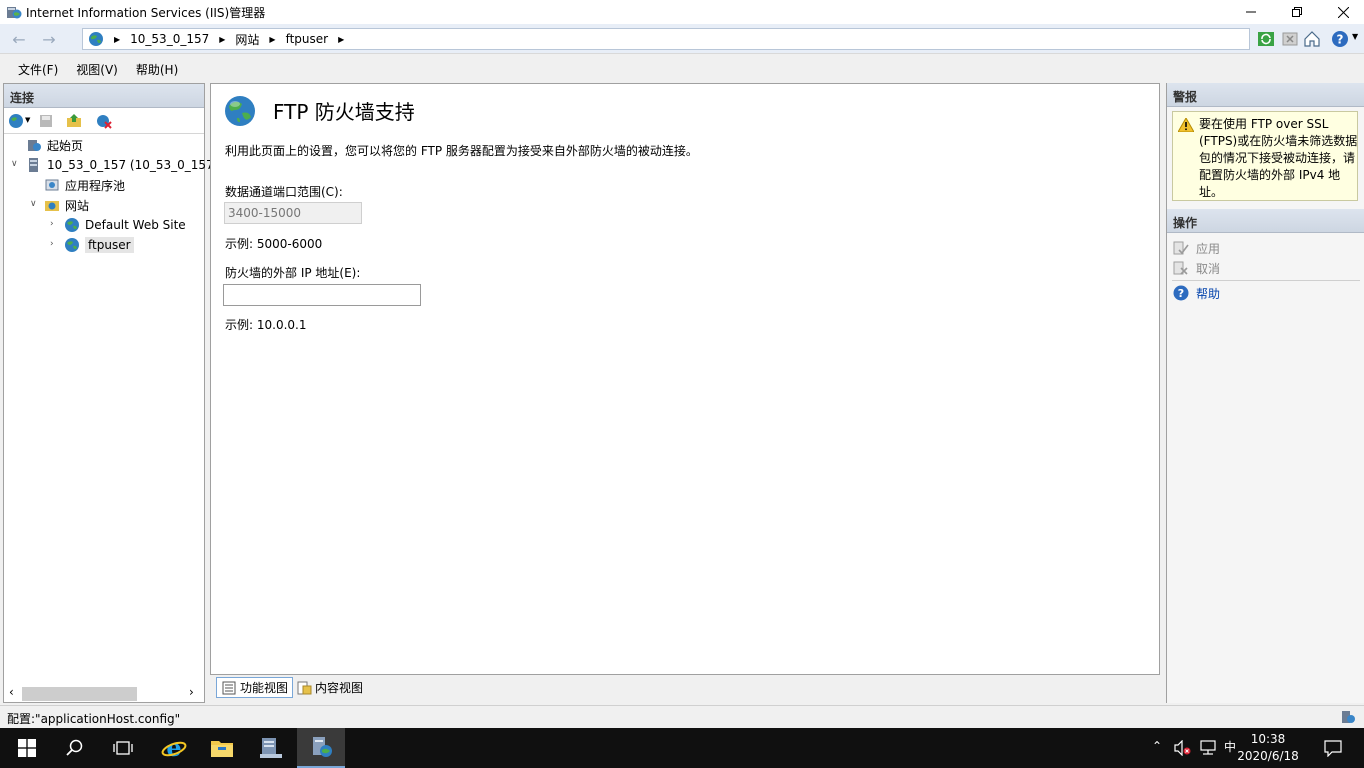  Describe the element at coordinates (1290, 39) in the screenshot. I see `stop-icon` at that location.